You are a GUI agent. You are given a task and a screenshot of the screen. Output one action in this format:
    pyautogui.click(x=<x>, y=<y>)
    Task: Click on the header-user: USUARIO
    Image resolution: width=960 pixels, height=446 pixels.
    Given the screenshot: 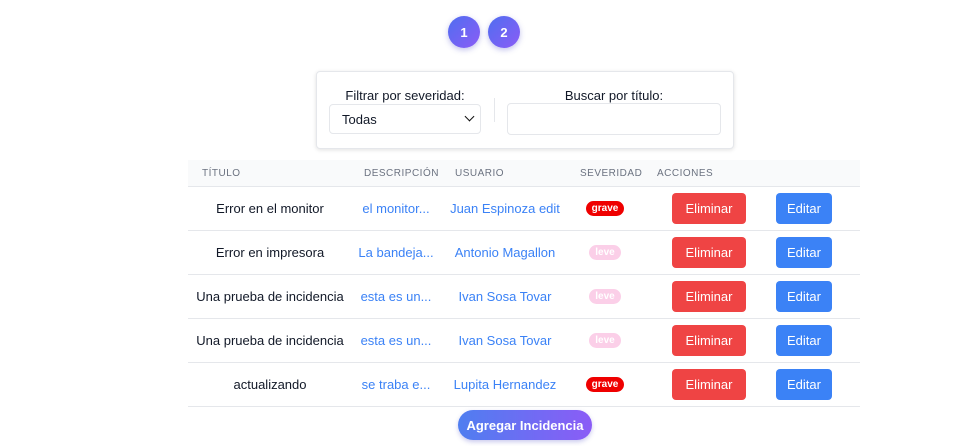 What is the action you would take?
    pyautogui.click(x=480, y=173)
    